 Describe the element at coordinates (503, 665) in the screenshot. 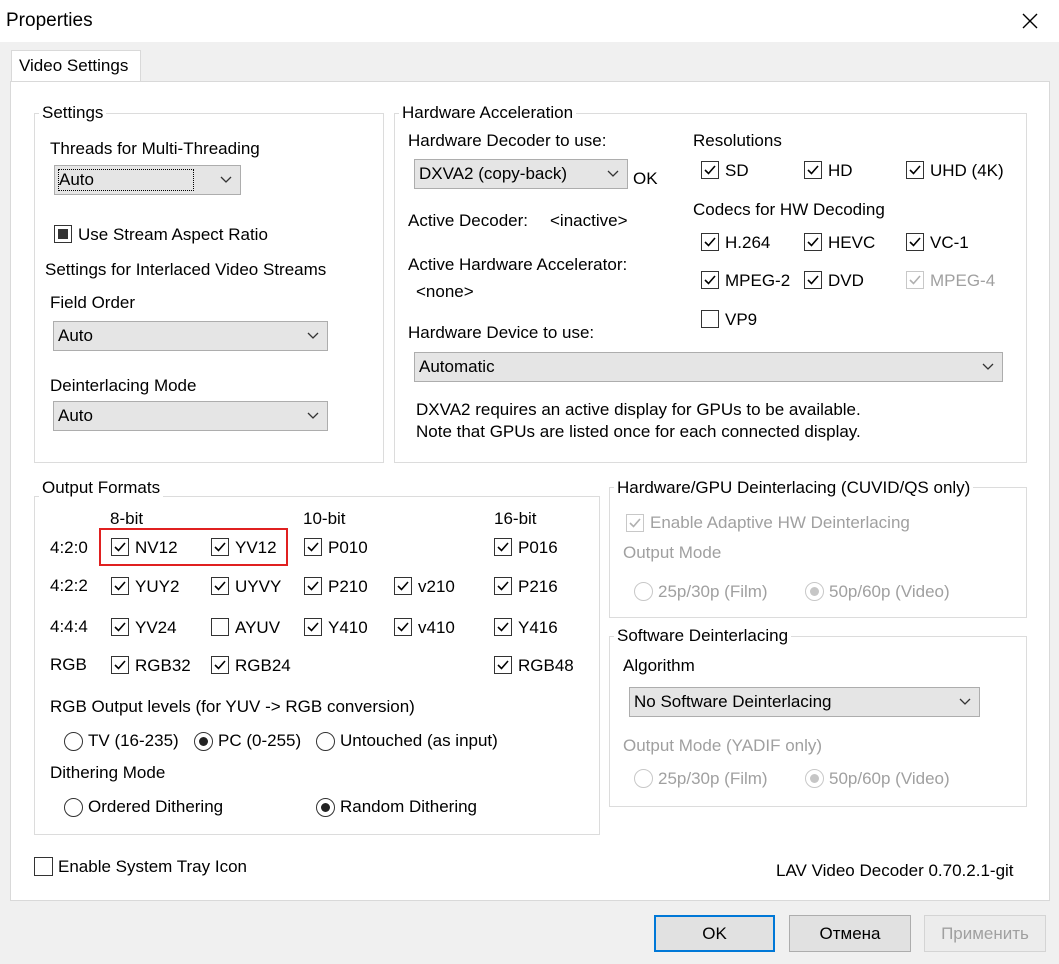

I see `fmt-rgb48-checkbox` at that location.